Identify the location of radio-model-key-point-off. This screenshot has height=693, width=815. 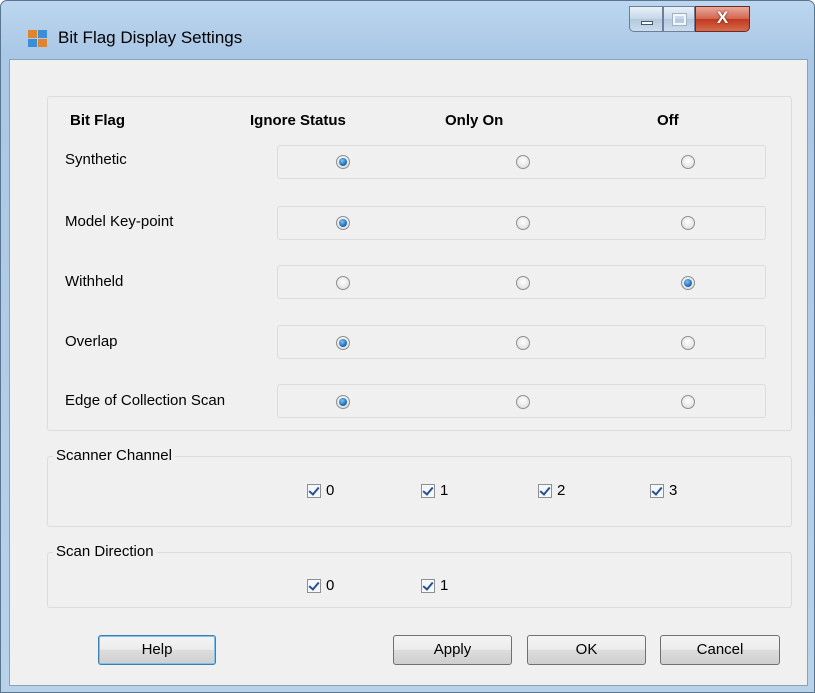
(688, 223).